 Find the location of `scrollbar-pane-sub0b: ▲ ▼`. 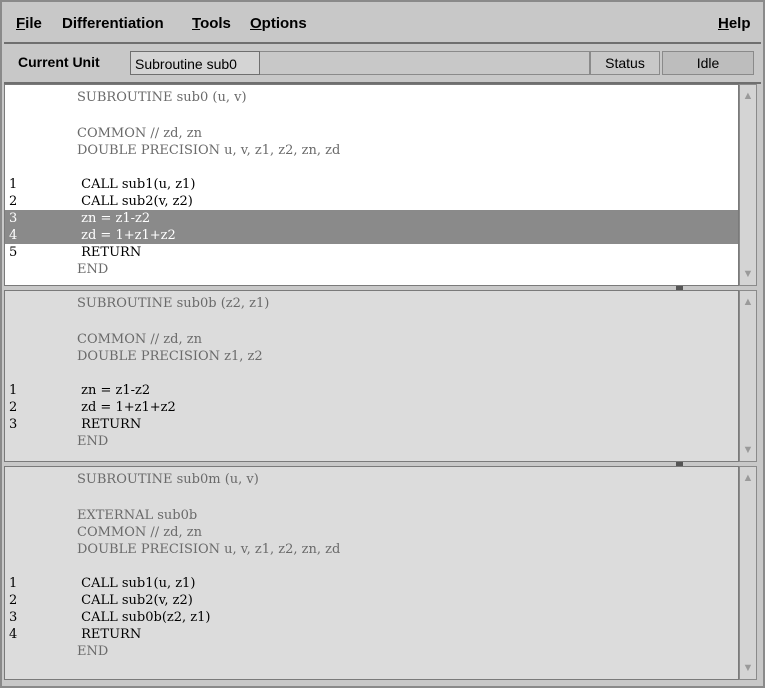

scrollbar-pane-sub0b: ▲ ▼ is located at coordinates (748, 376).